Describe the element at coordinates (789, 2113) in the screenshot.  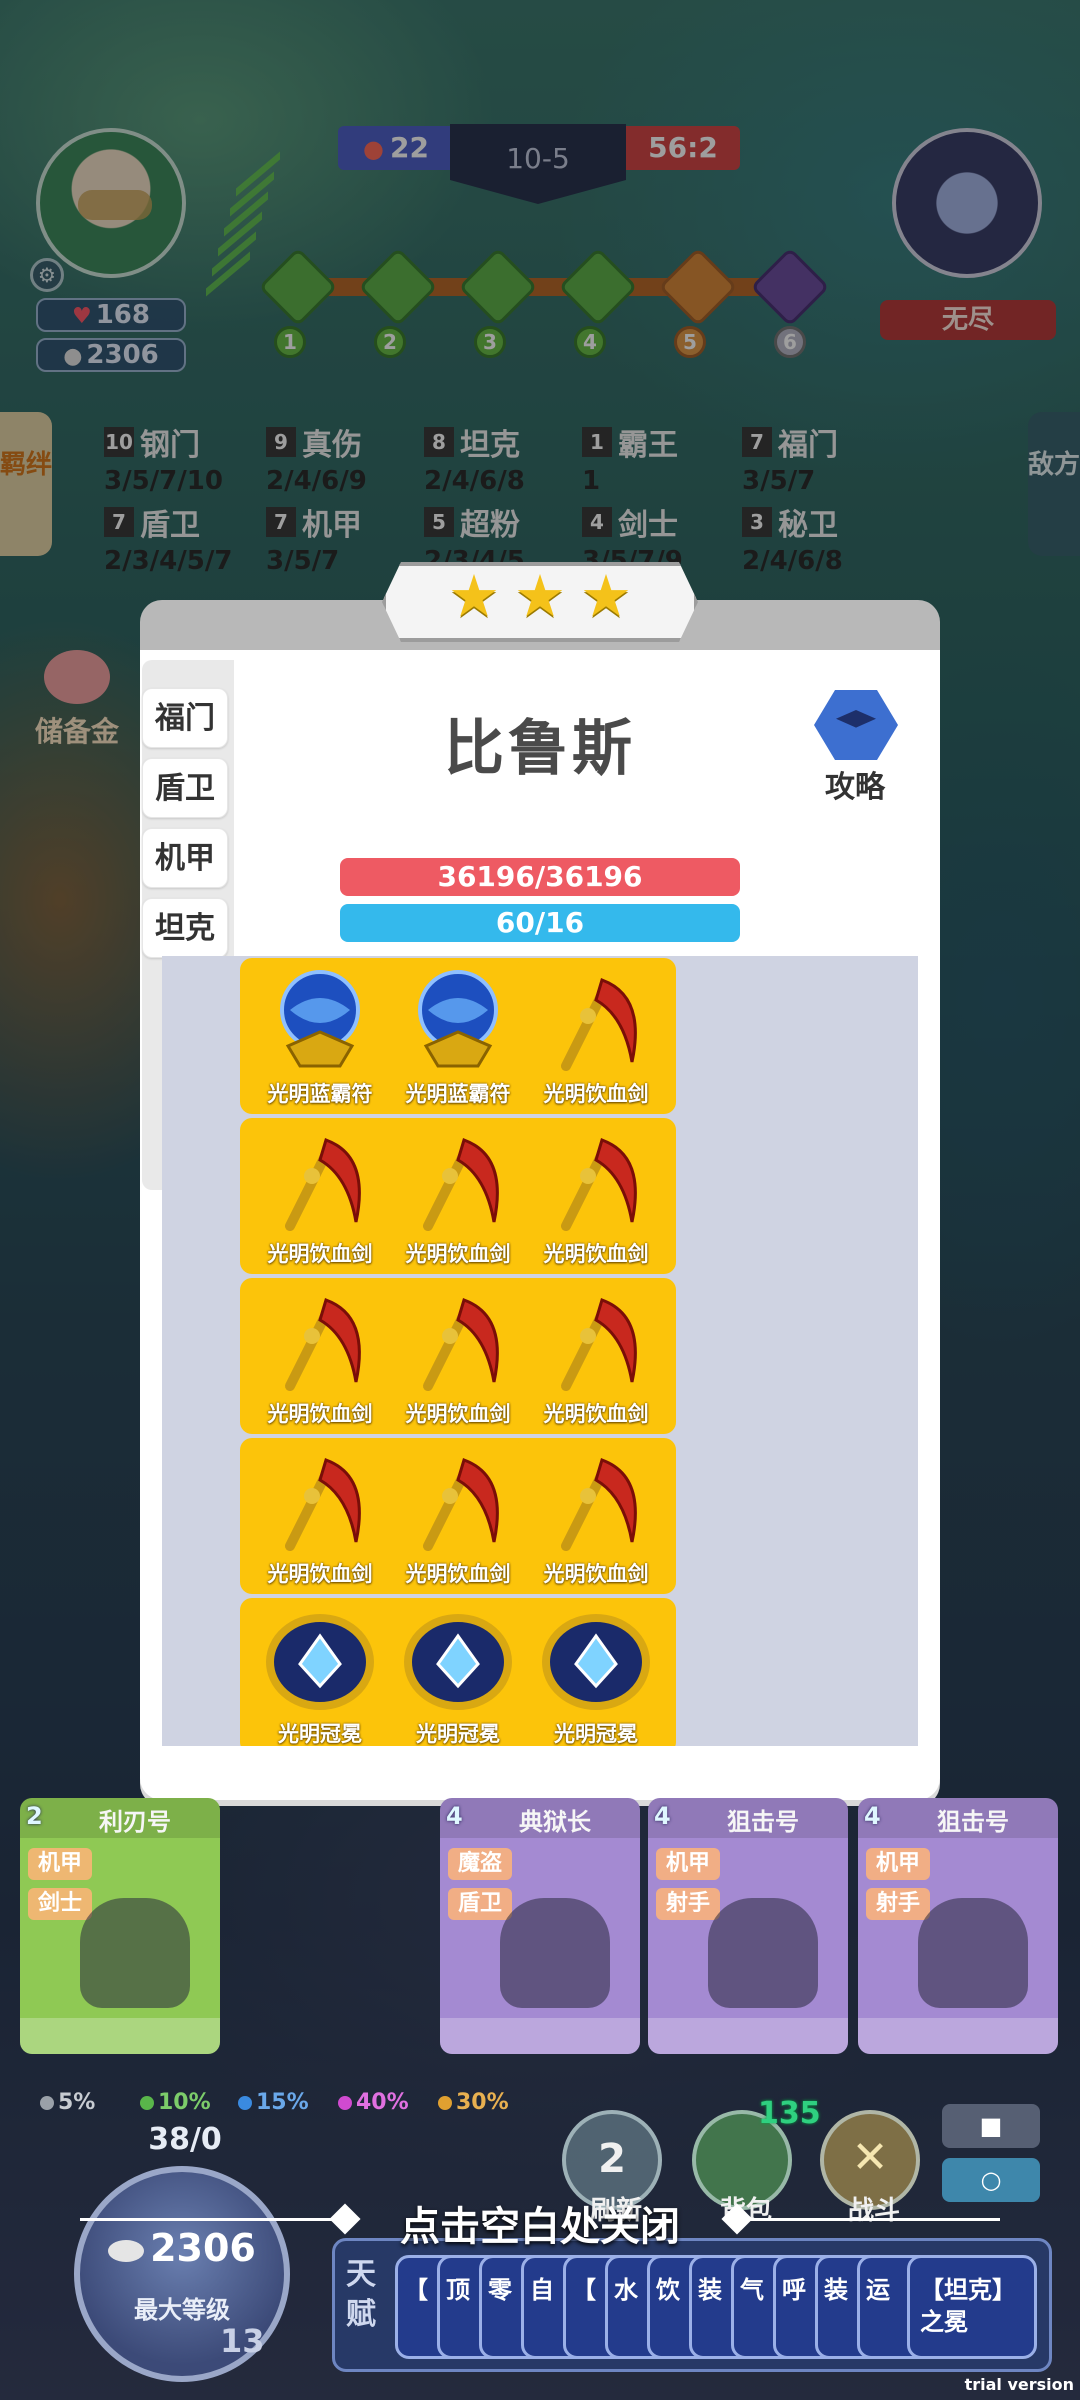
I see `bag-count: 135` at that location.